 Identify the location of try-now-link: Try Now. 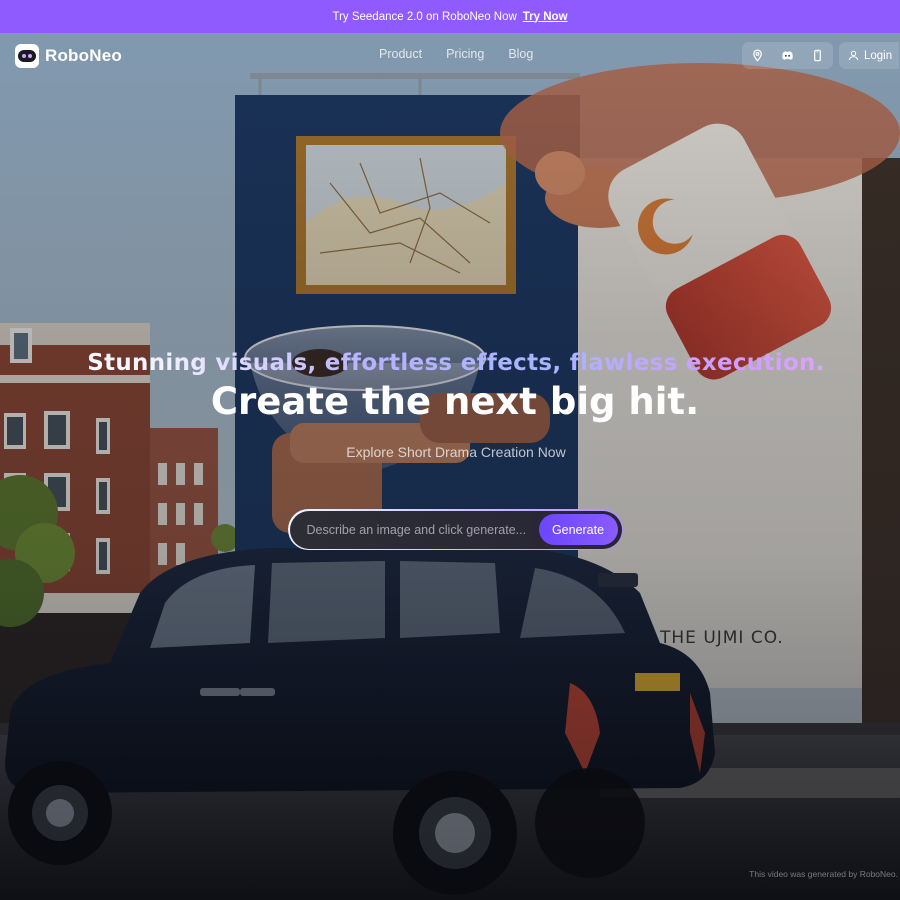
(545, 17).